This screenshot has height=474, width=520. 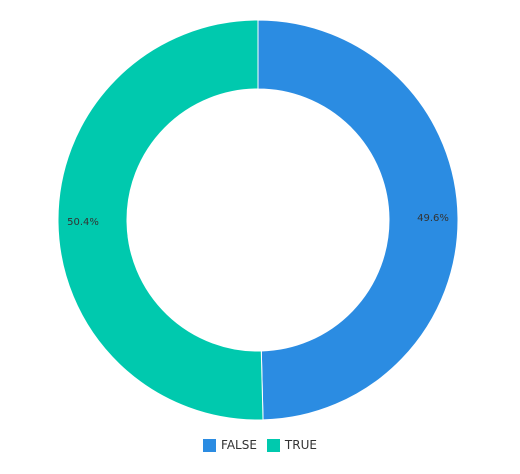 I want to click on legend-swatch-false, so click(x=210, y=445).